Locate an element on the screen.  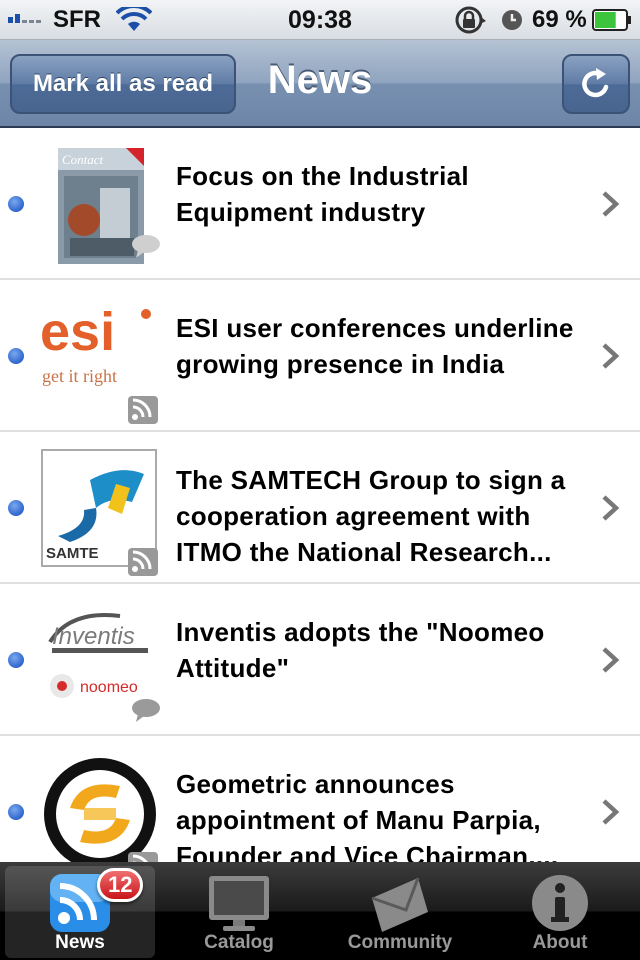
info-icon is located at coordinates (560, 903).